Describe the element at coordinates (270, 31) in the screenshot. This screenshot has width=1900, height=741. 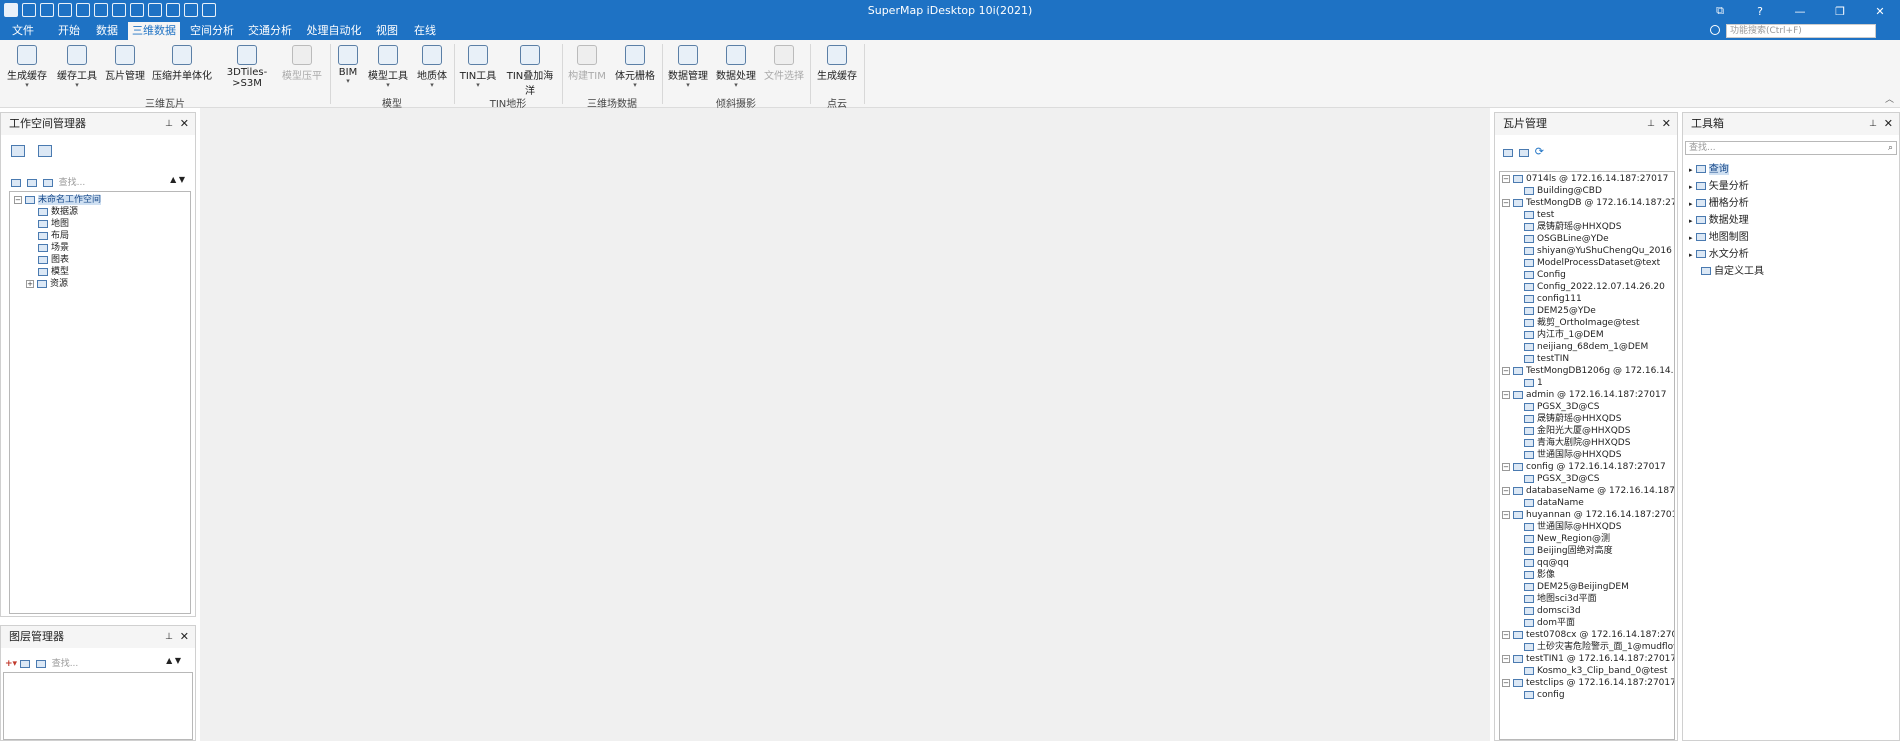
I see `tab-traffic-analysis: 交通分析` at that location.